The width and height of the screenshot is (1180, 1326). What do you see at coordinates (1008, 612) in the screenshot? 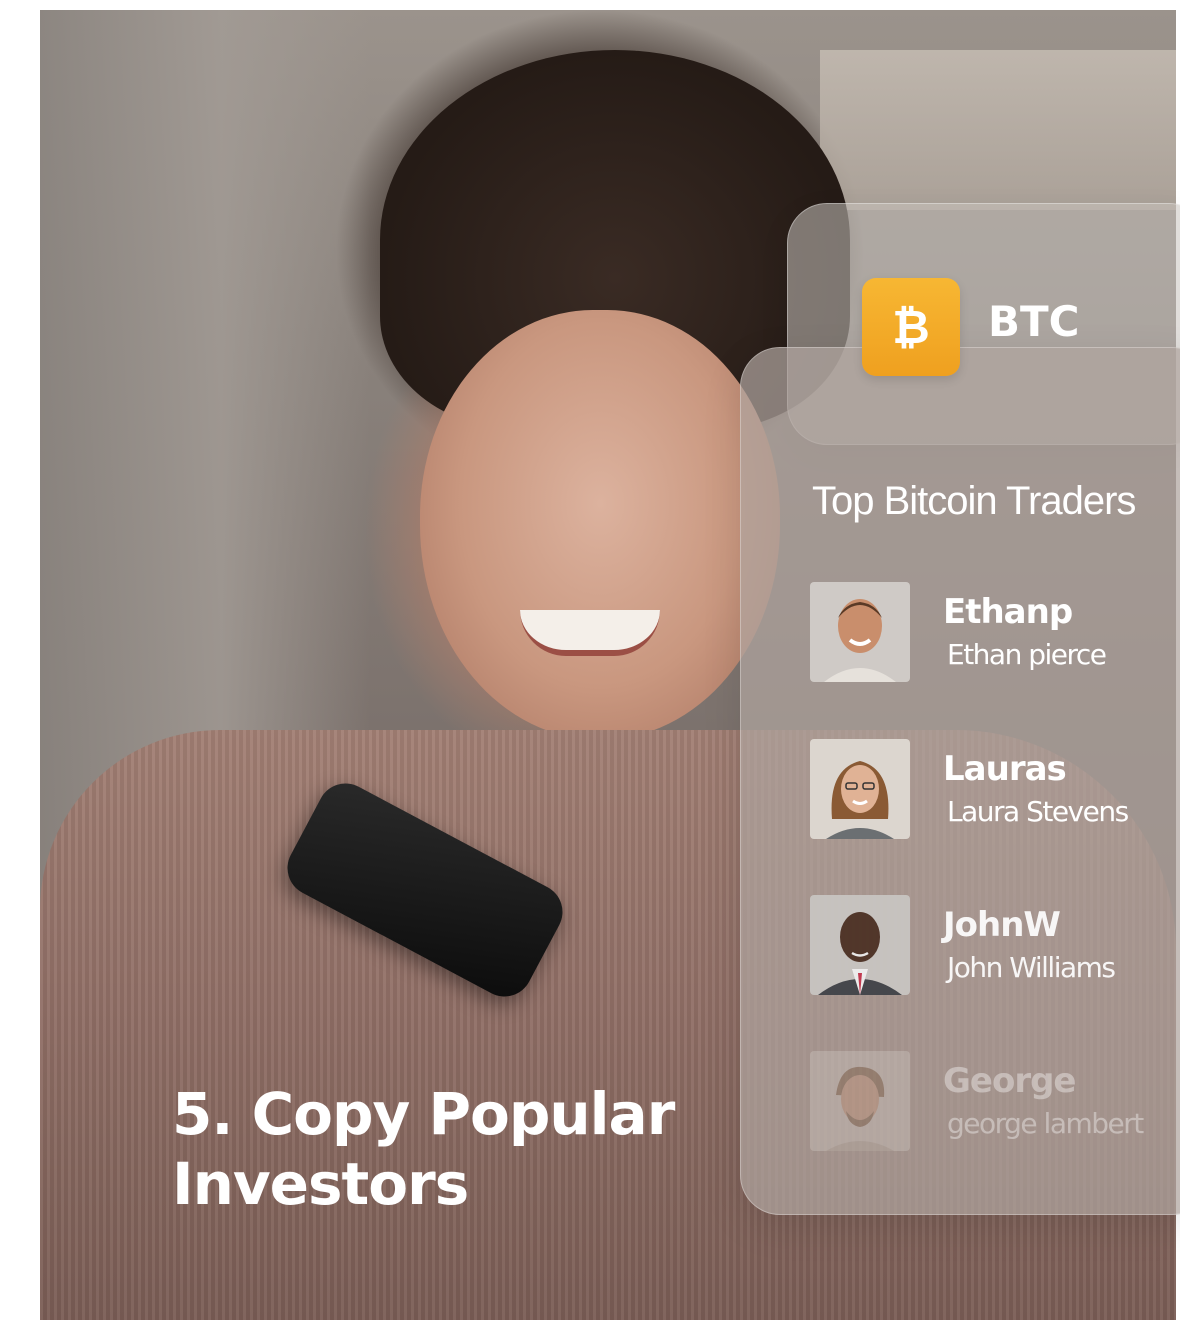
I see `trader-username: Ethanp` at bounding box center [1008, 612].